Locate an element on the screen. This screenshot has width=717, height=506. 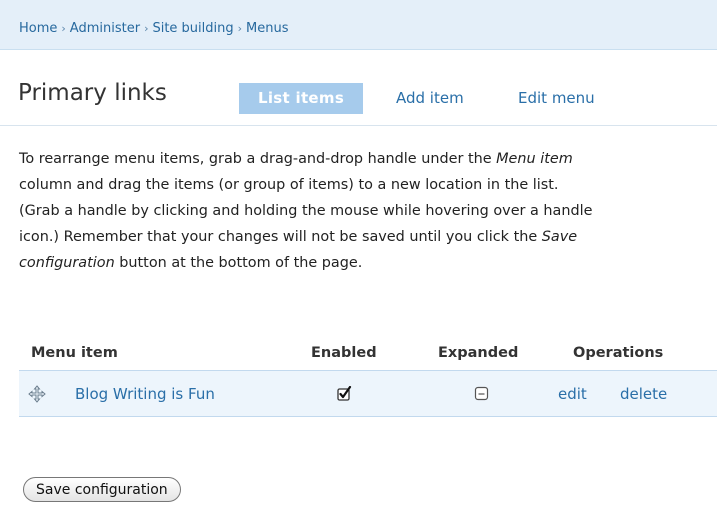
breadcrumb-menus: Menus is located at coordinates (267, 28).